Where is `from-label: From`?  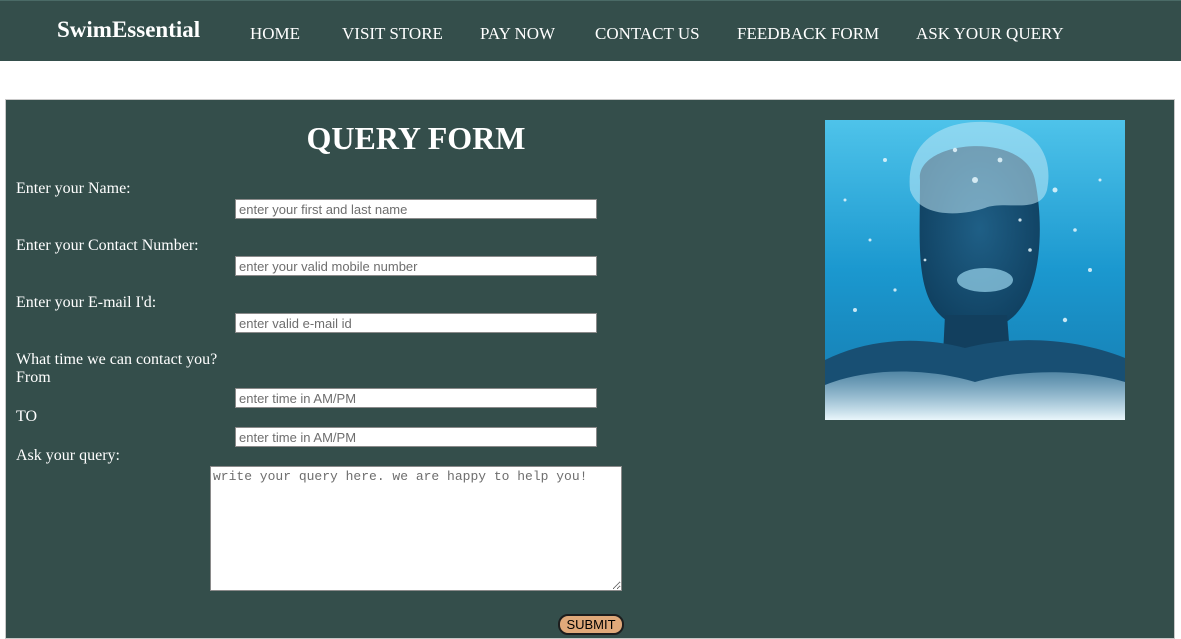 from-label: From is located at coordinates (33, 377).